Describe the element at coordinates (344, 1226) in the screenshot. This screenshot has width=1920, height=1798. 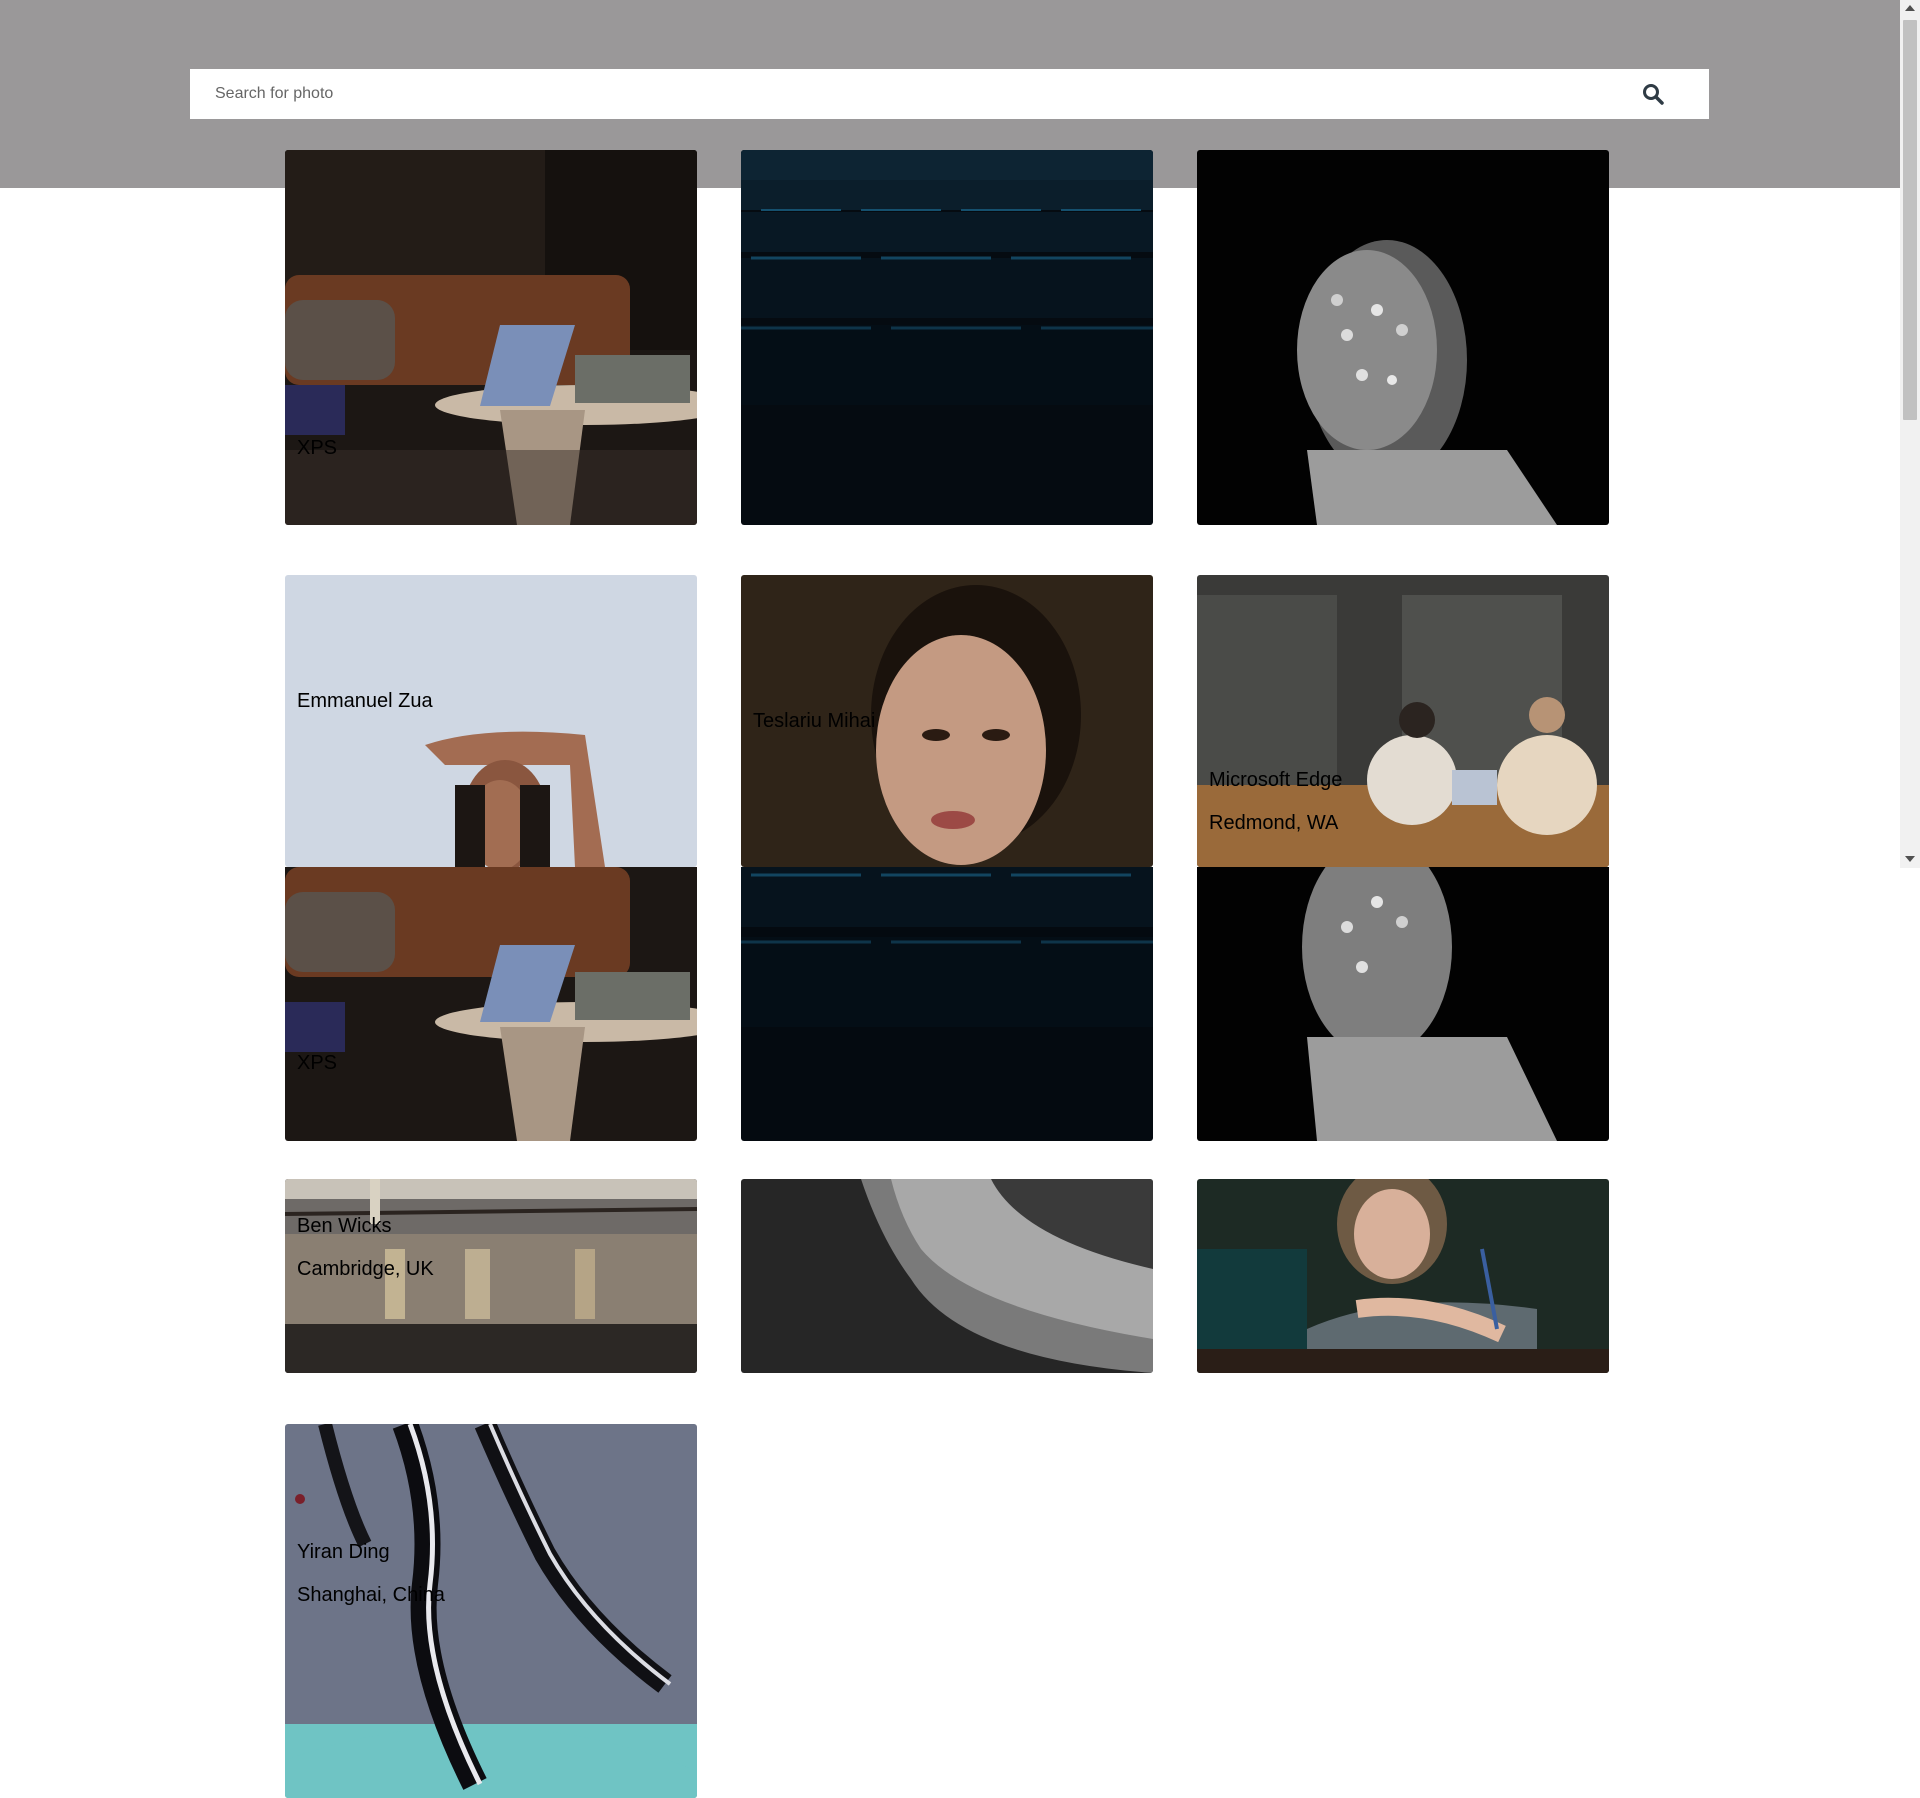
I see `photo-caption: Ben Wicks` at that location.